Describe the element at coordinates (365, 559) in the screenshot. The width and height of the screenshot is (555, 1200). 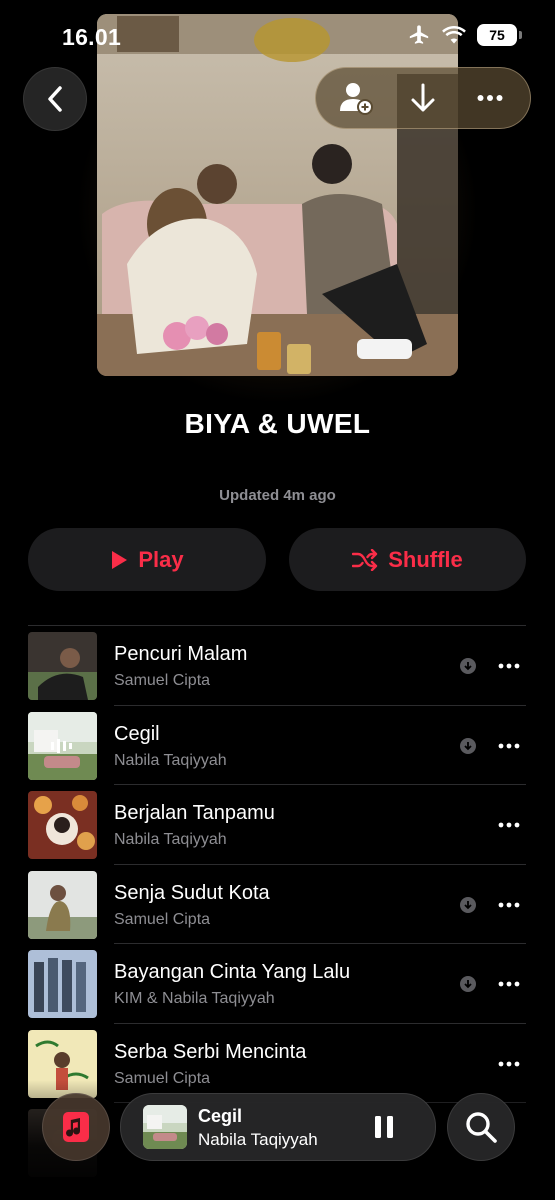
I see `shuffle-icon` at that location.